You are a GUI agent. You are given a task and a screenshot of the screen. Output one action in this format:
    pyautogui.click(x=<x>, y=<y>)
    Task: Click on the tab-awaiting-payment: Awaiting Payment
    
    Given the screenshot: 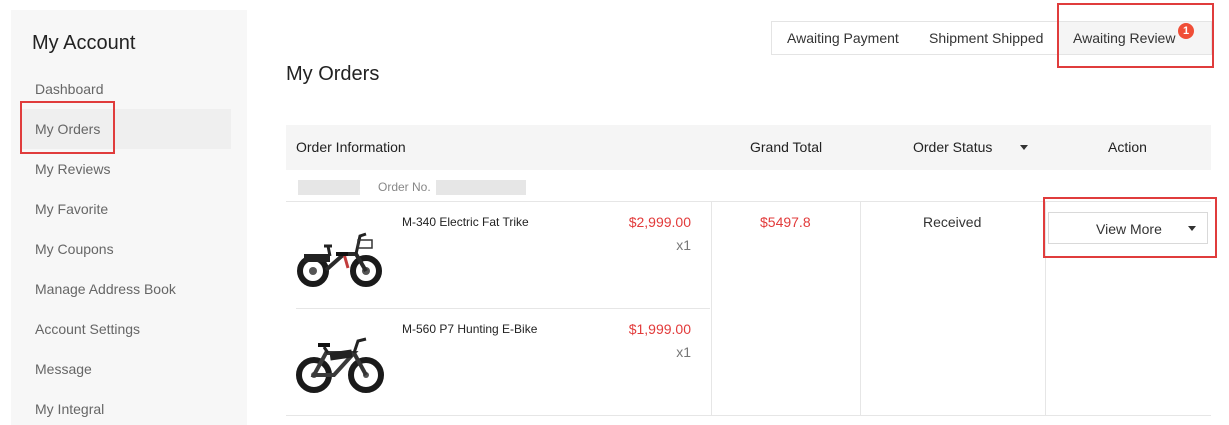 What is the action you would take?
    pyautogui.click(x=843, y=38)
    